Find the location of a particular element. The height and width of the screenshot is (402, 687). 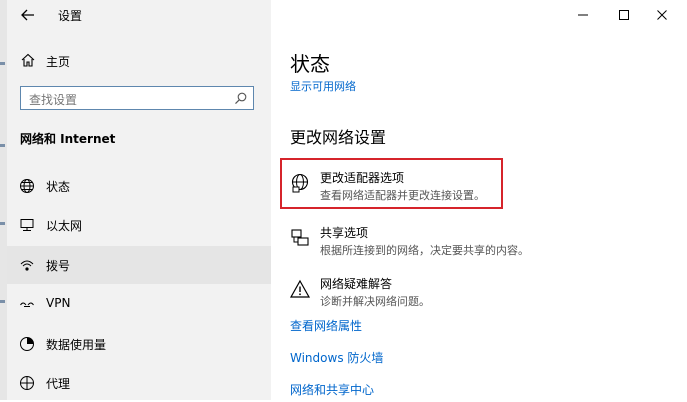

troubleshoot-item: 网络疑难解答 诊断并解决网络问题。 is located at coordinates (437, 293).